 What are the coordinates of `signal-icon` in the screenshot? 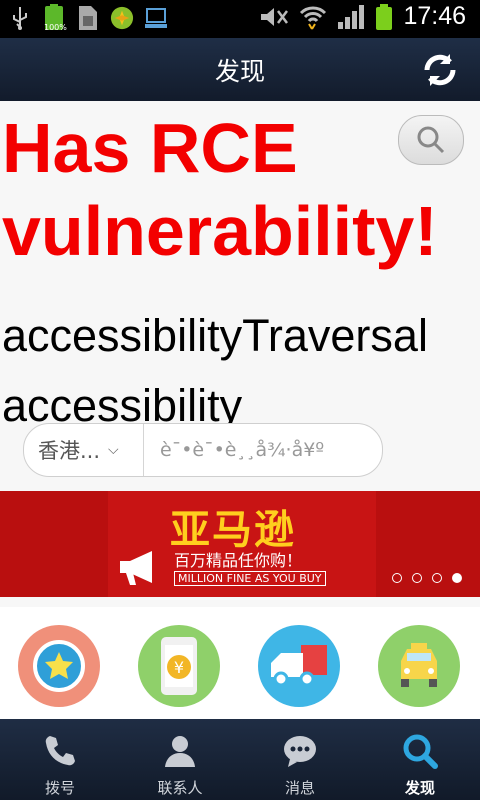 It's located at (351, 16).